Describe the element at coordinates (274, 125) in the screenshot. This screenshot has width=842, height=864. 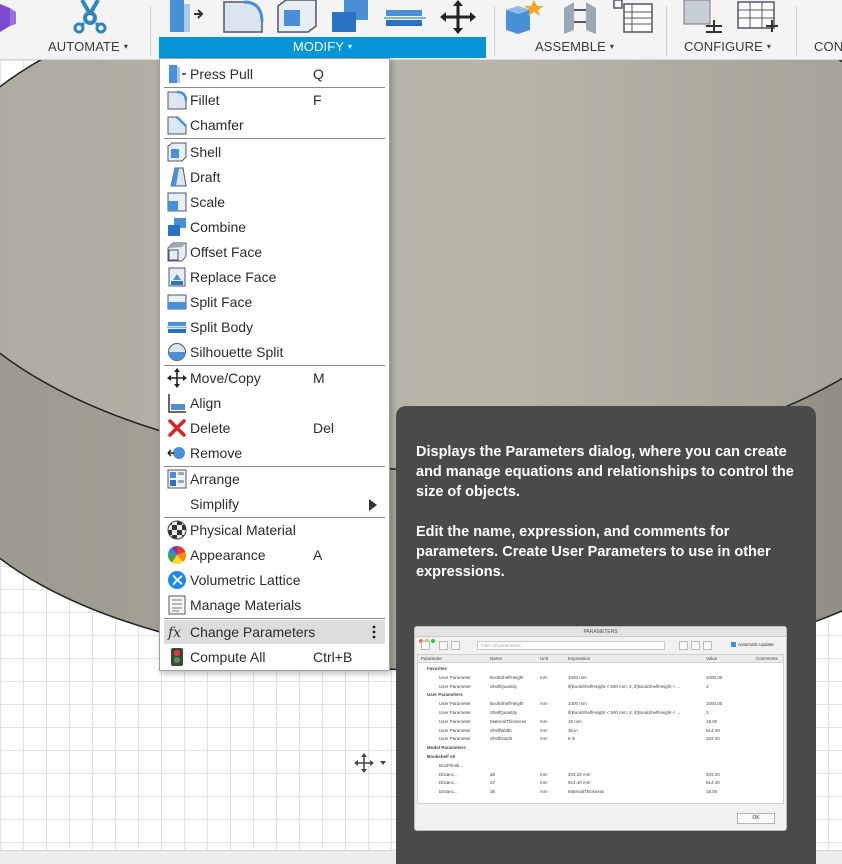
I see `menu-item-chamfer: Chamfer` at that location.